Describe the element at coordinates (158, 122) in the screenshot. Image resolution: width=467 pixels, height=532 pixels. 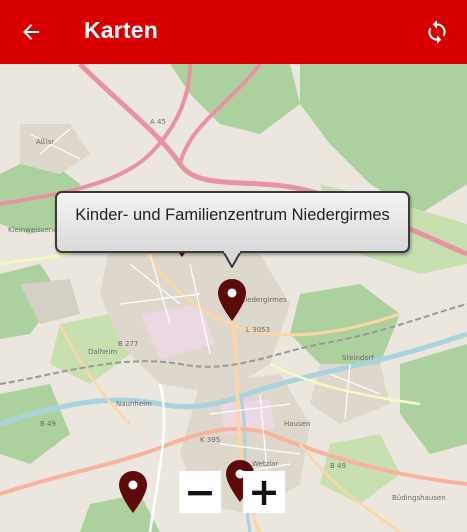
I see `road-label: A 45` at that location.